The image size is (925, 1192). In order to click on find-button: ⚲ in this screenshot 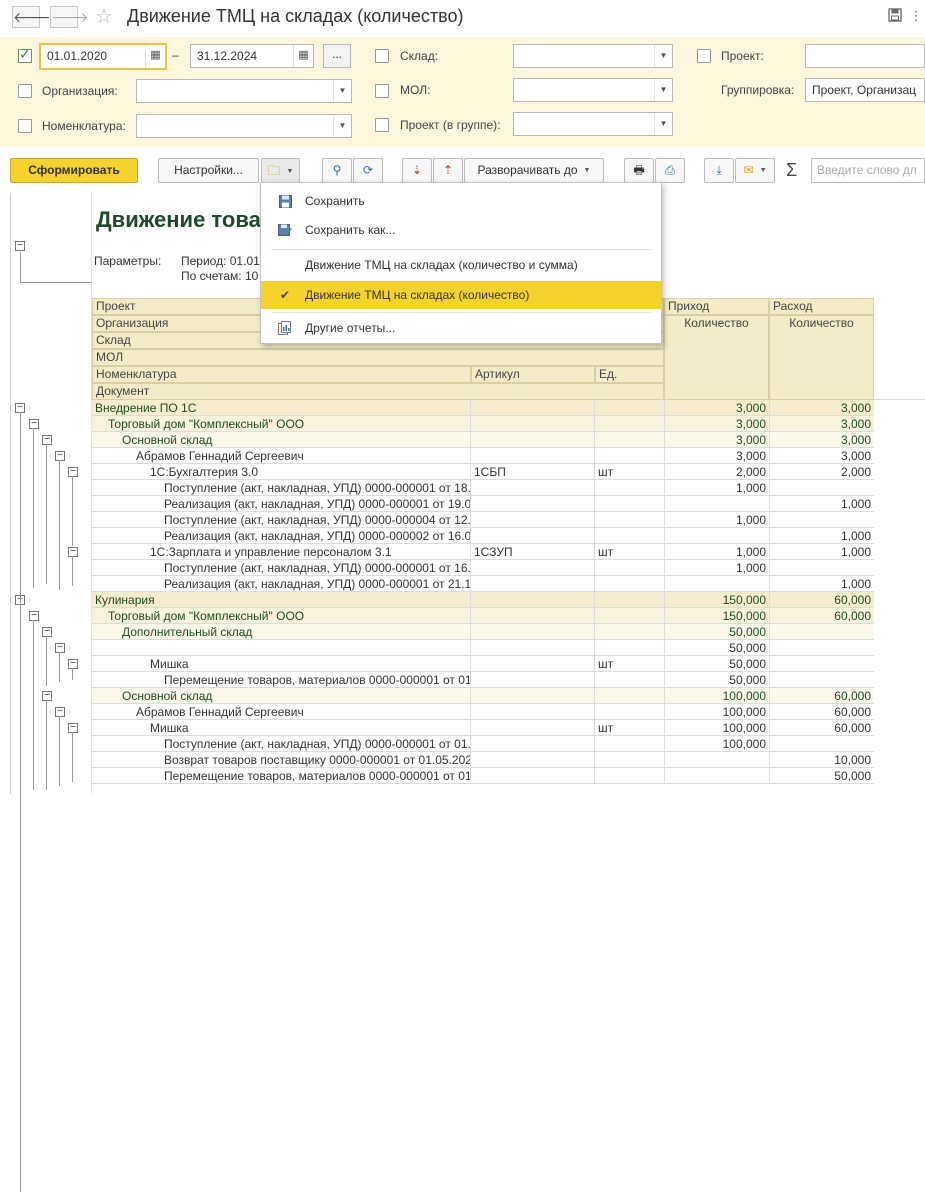, I will do `click(337, 170)`.